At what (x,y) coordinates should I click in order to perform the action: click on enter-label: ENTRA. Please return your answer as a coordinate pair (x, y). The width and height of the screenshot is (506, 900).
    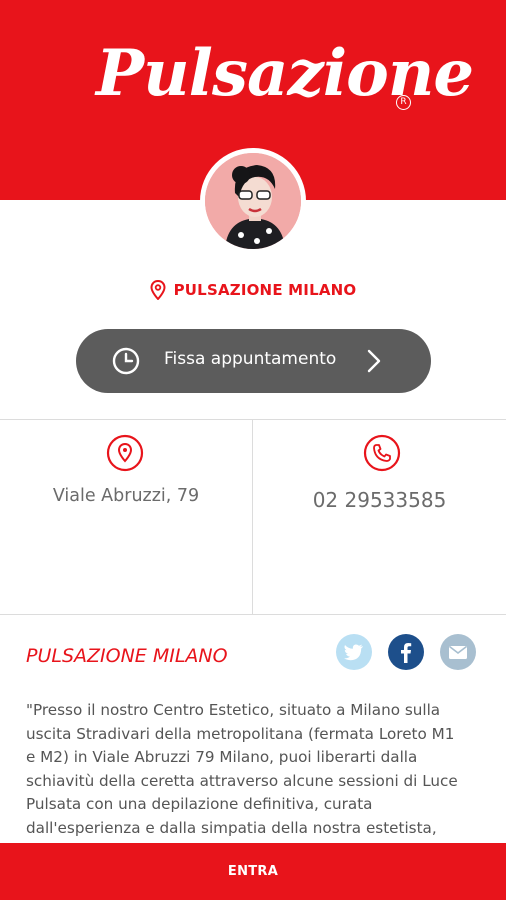
    Looking at the image, I should click on (253, 871).